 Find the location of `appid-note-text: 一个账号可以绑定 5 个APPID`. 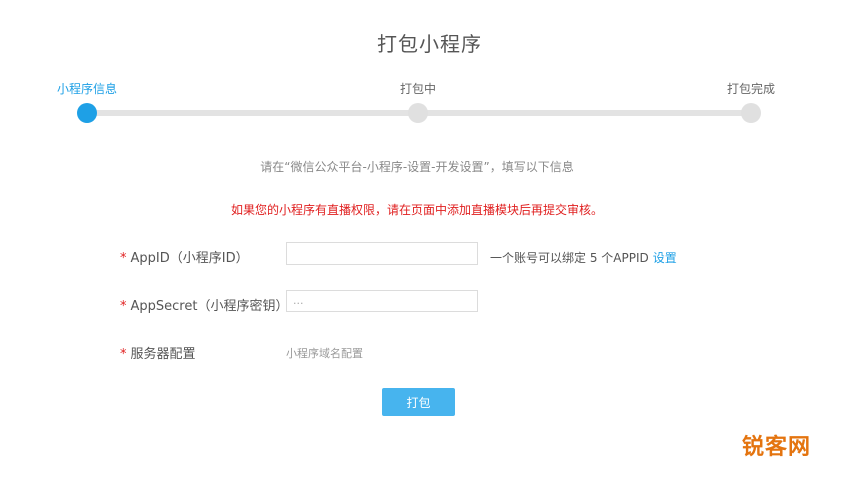

appid-note-text: 一个账号可以绑定 5 个APPID is located at coordinates (569, 258).